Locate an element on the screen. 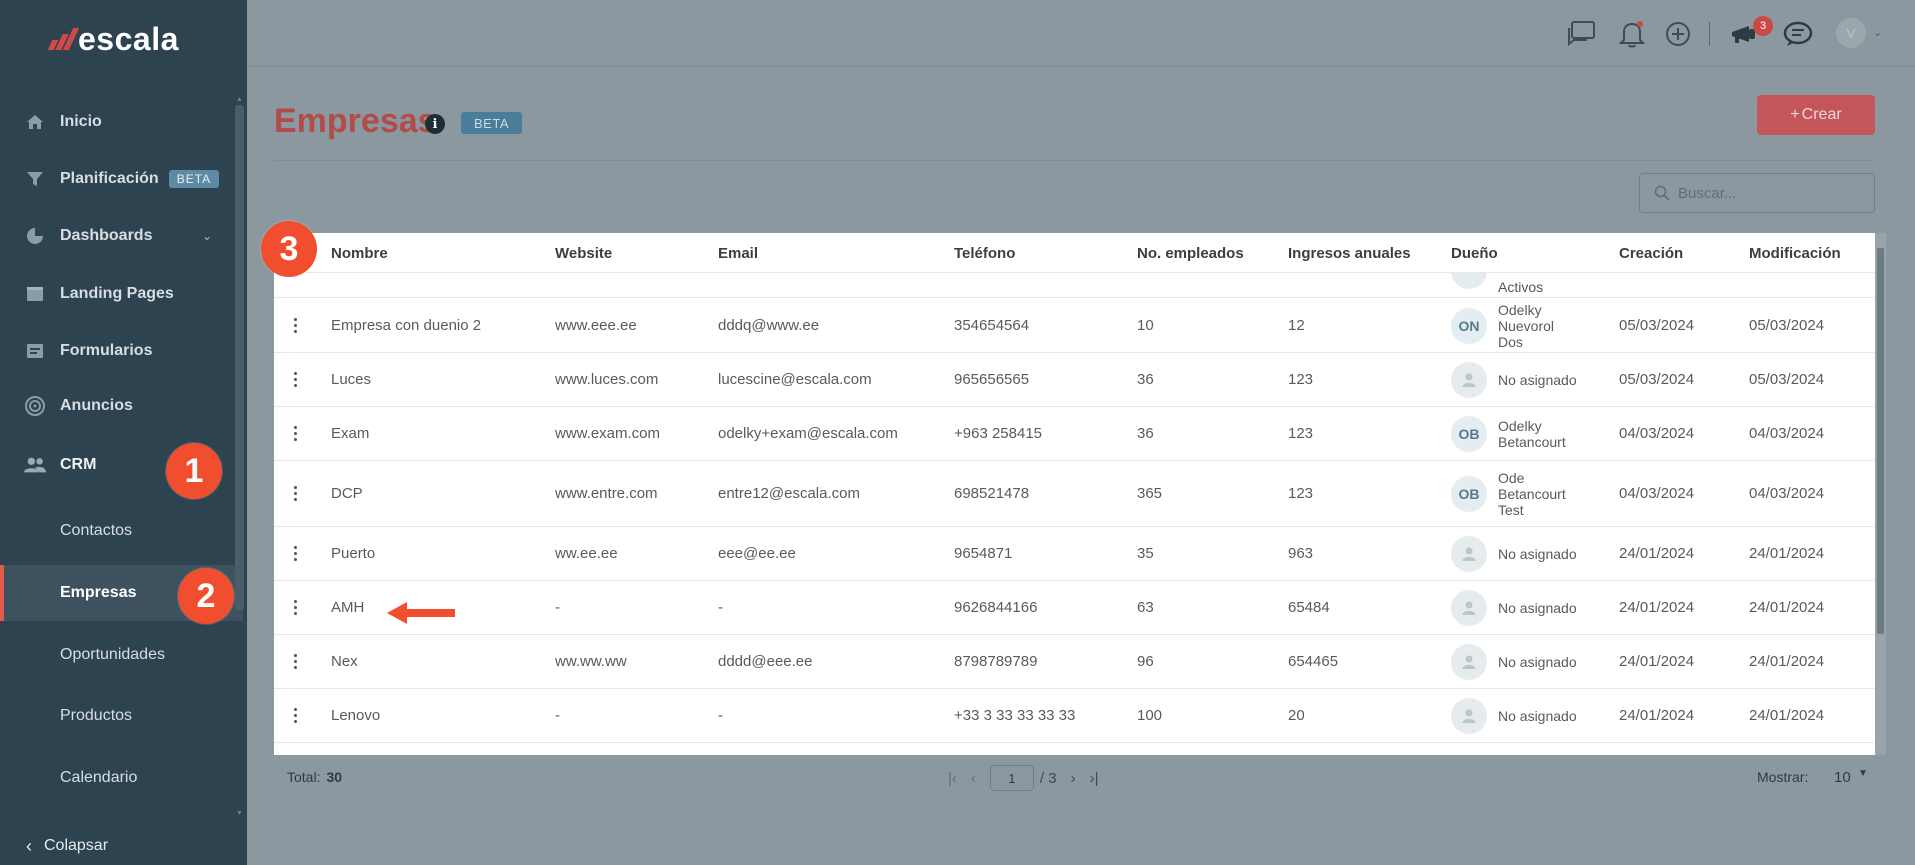  cell-name: DCP is located at coordinates (347, 493).